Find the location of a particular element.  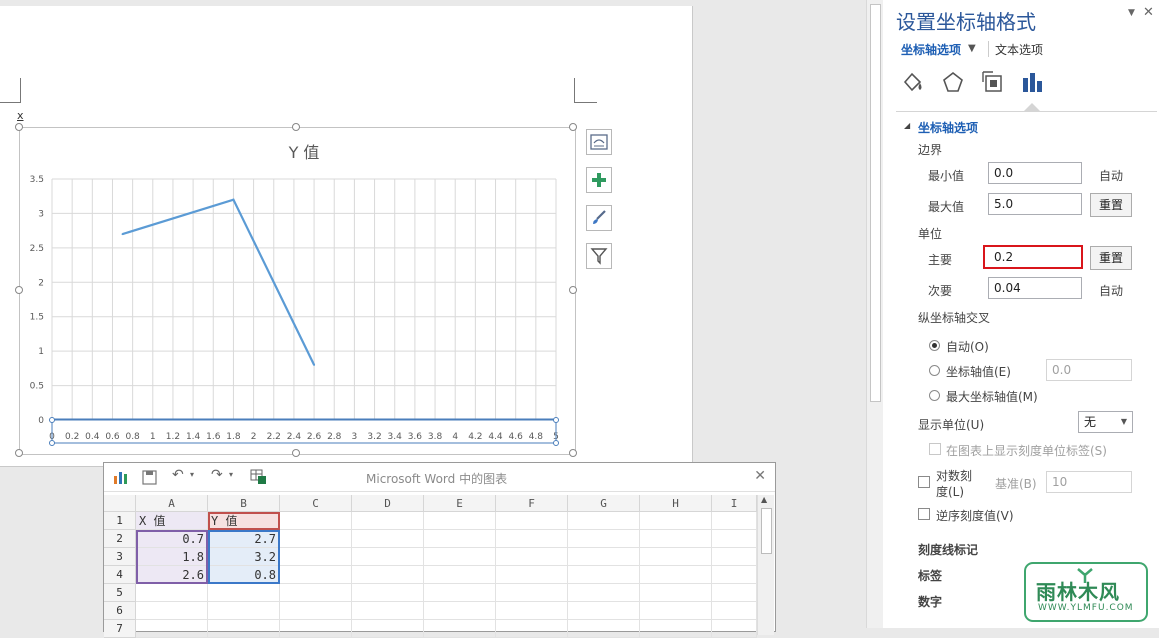

column-header: C is located at coordinates (316, 503).